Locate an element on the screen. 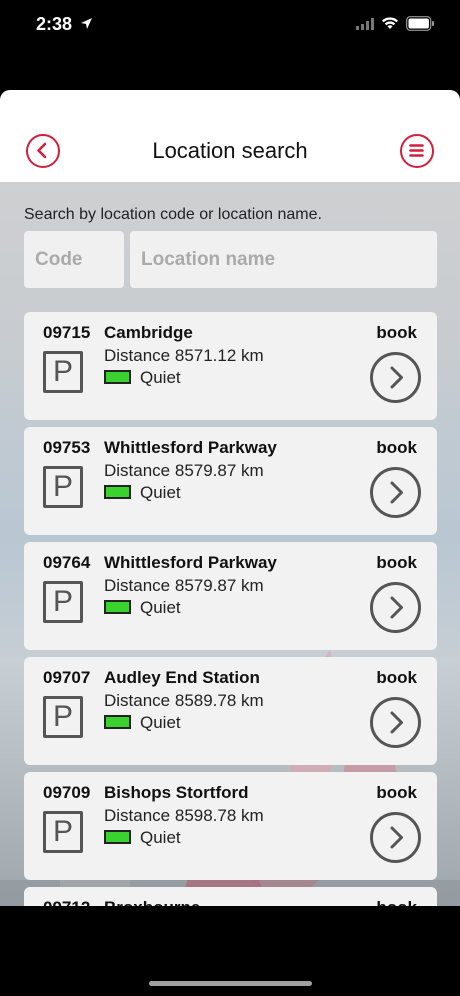  code-input is located at coordinates (74, 259).